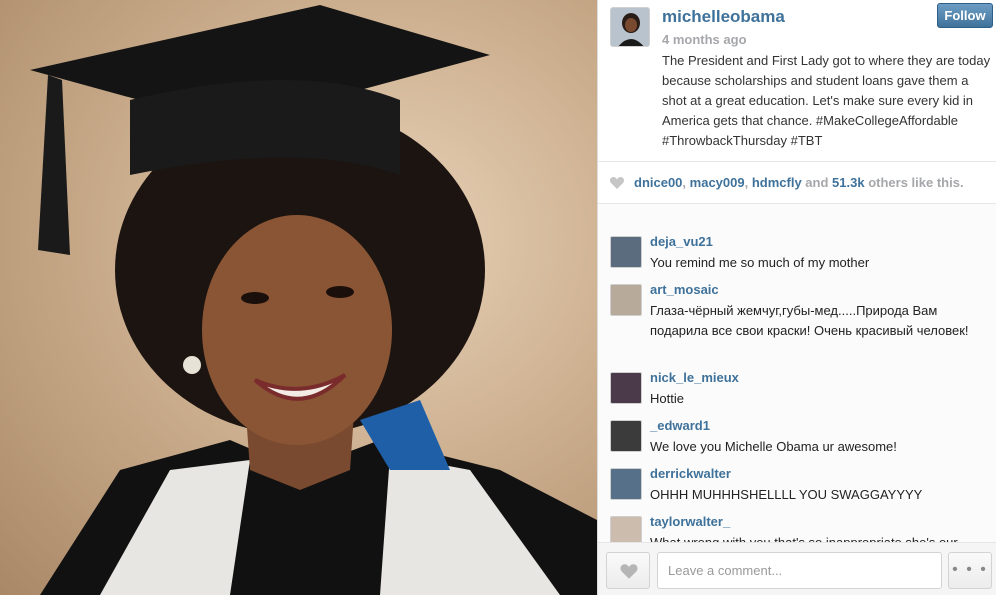  What do you see at coordinates (684, 289) in the screenshot?
I see `comment-username: art_mosaic` at bounding box center [684, 289].